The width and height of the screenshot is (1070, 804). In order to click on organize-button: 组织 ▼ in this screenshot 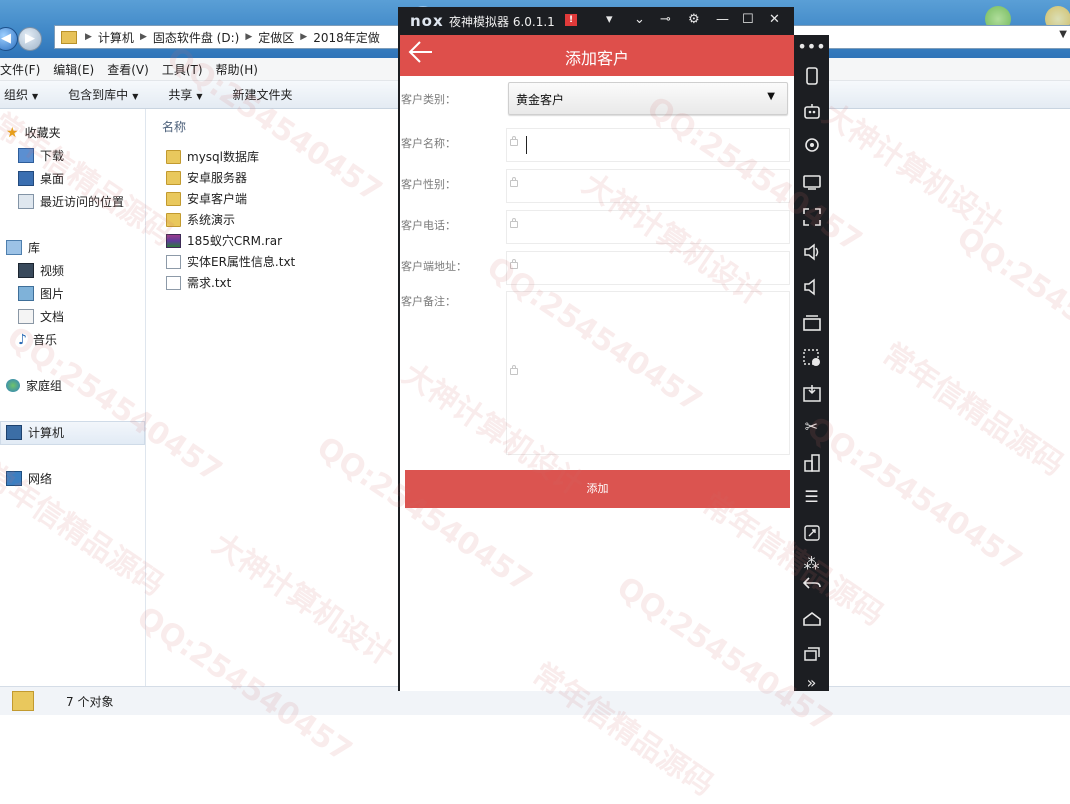, I will do `click(21, 94)`.